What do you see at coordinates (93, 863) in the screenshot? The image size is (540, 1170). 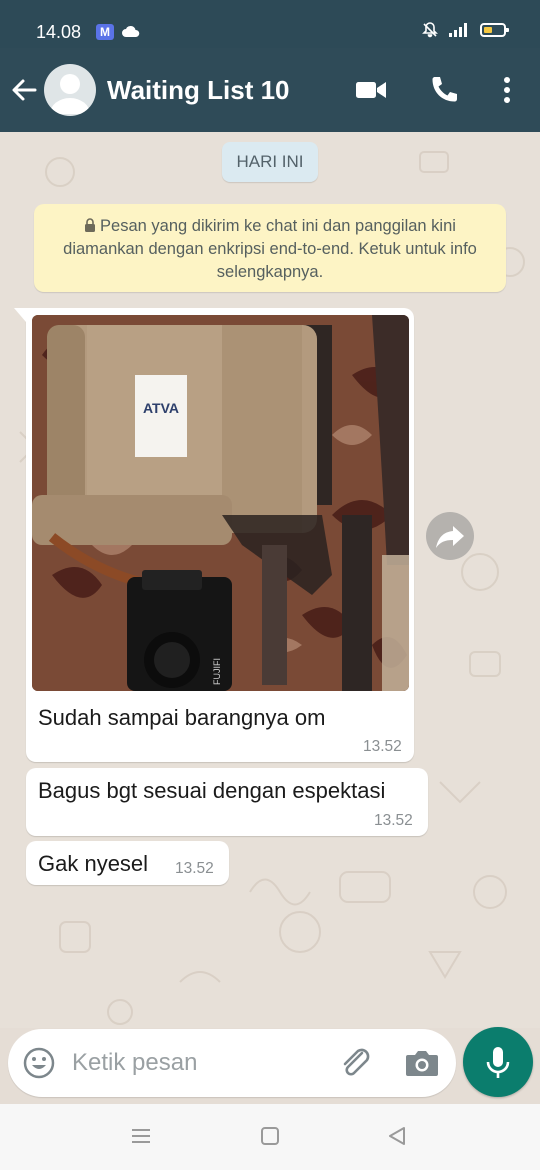 I see `message-text: Gak nyesel` at bounding box center [93, 863].